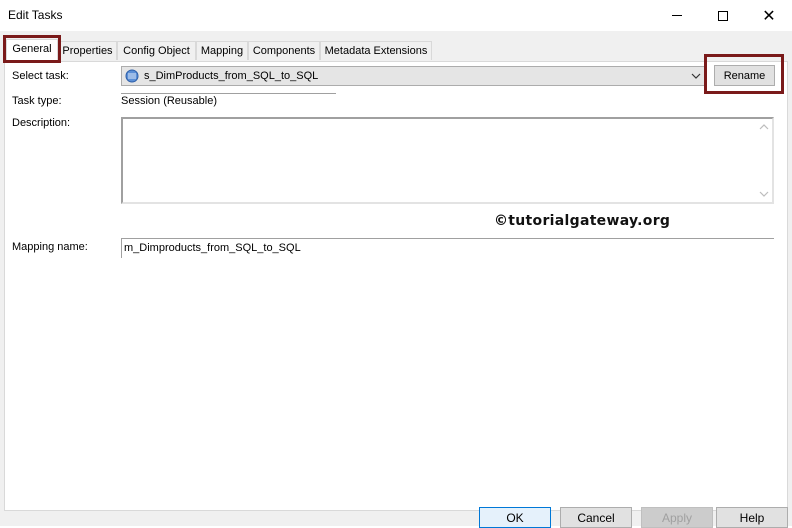 The height and width of the screenshot is (528, 792). I want to click on select-task-value: s_DimProducts_from_SQL_to_SQL, so click(231, 76).